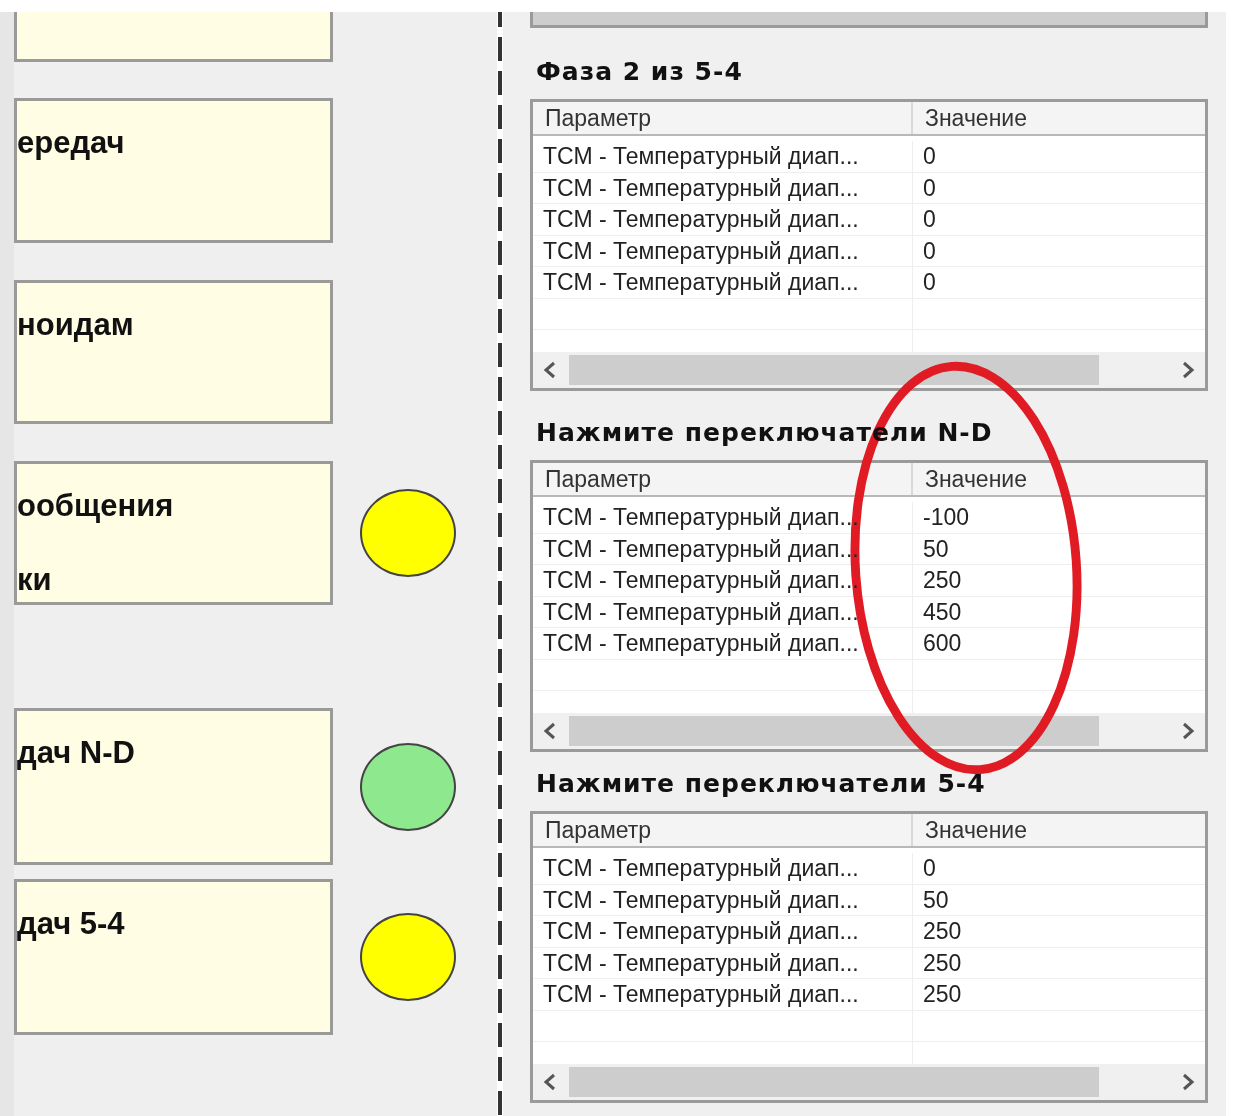 Image resolution: width=1238 pixels, height=1116 pixels. Describe the element at coordinates (761, 784) in the screenshot. I see `section-heading: Нажмите переключатели 5-4` at that location.